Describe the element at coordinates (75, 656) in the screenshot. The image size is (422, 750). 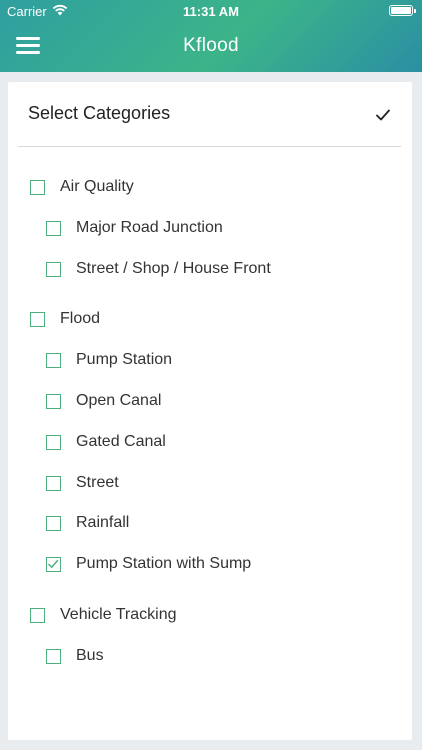
I see `subcategory-row-bus: Bus` at that location.